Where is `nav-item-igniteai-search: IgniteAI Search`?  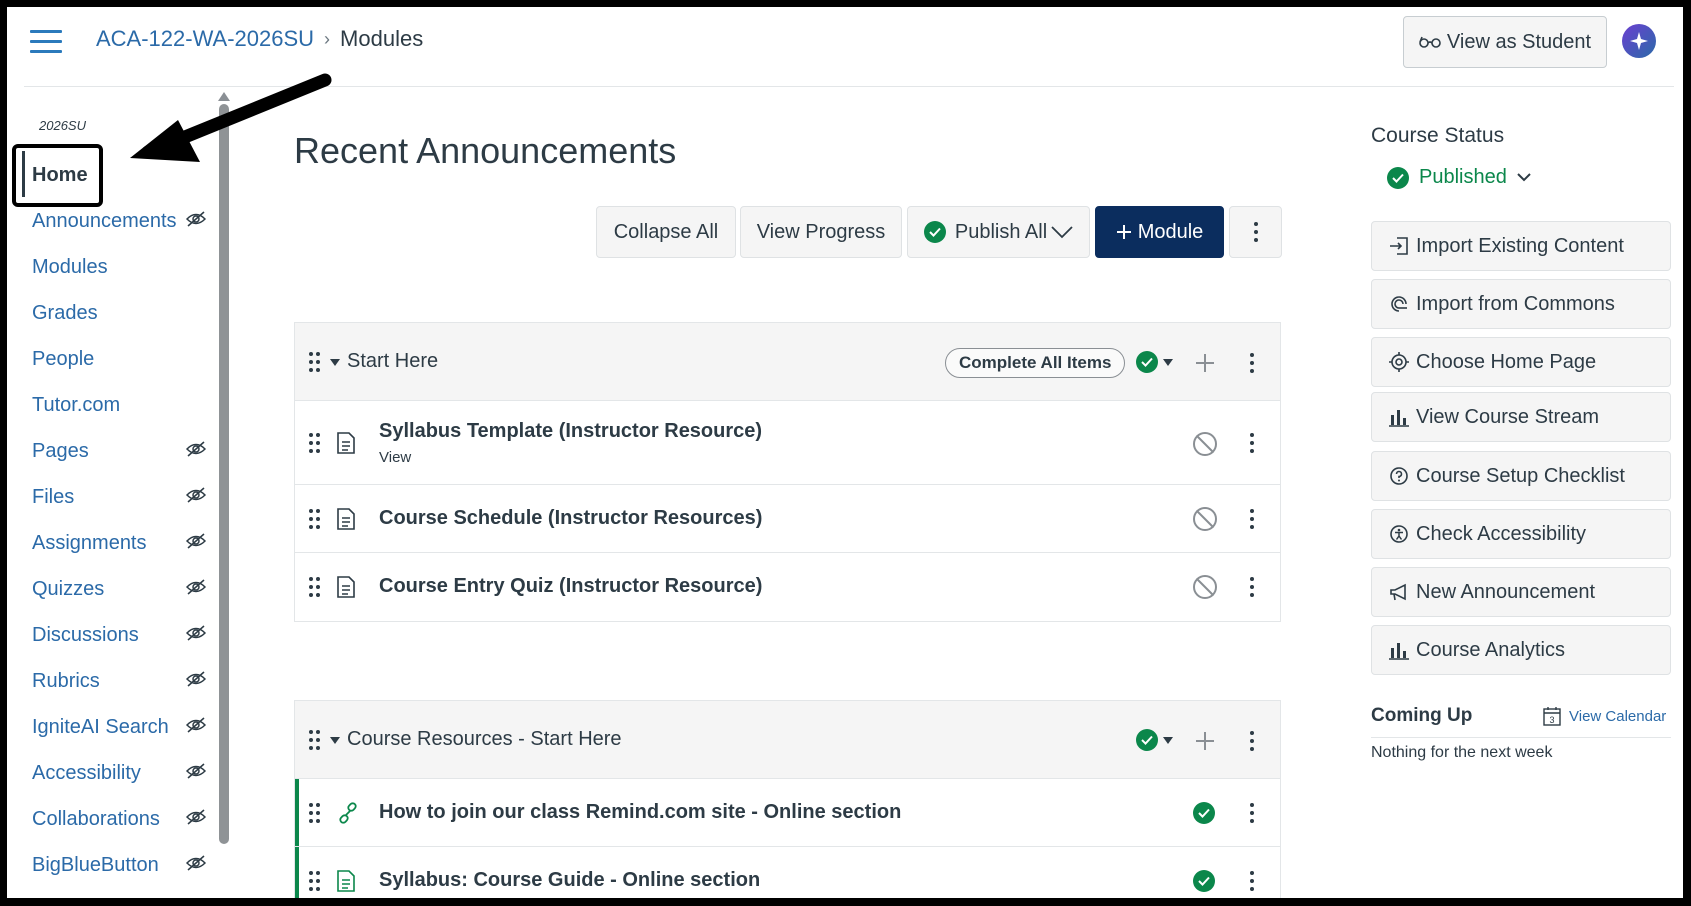 nav-item-igniteai-search: IgniteAI Search is located at coordinates (112, 727).